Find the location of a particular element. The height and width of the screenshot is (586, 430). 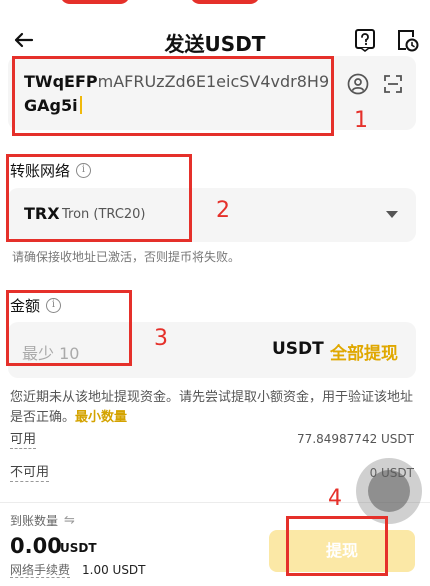

assistive-touch-inner is located at coordinates (389, 491).